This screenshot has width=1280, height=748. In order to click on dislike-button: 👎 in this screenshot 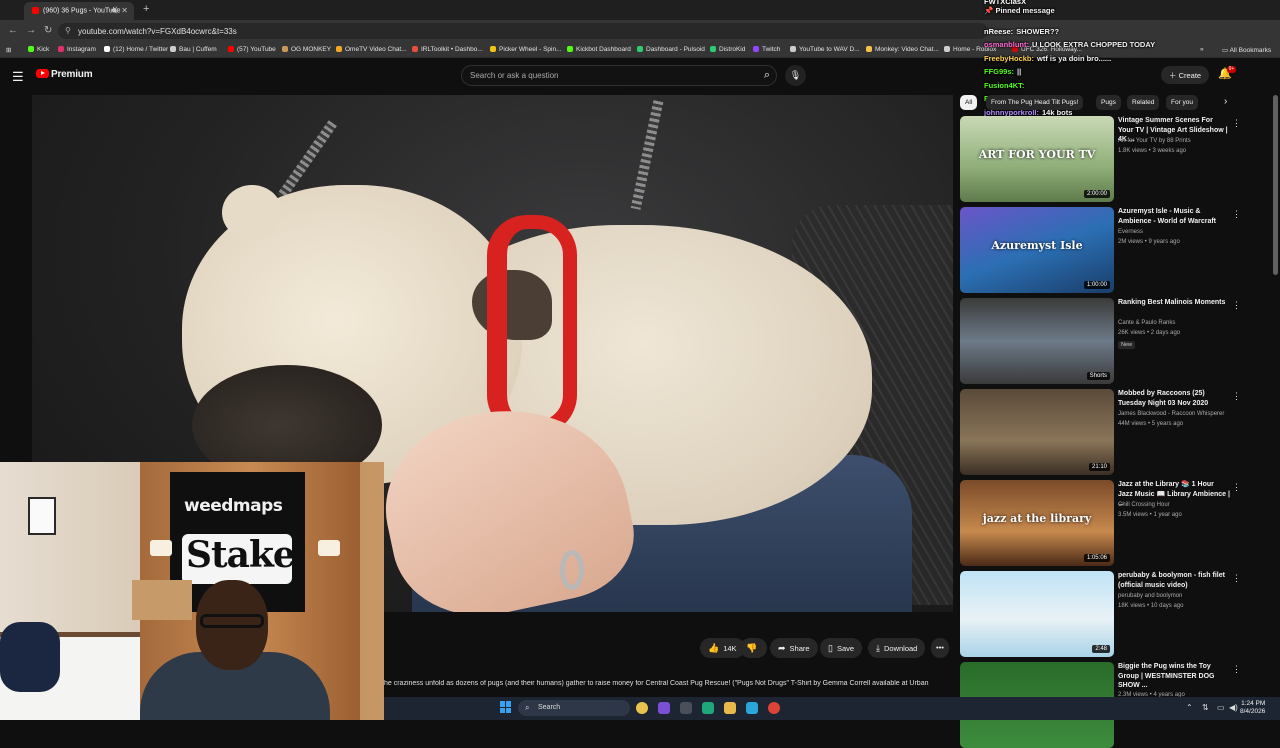, I will do `click(754, 648)`.